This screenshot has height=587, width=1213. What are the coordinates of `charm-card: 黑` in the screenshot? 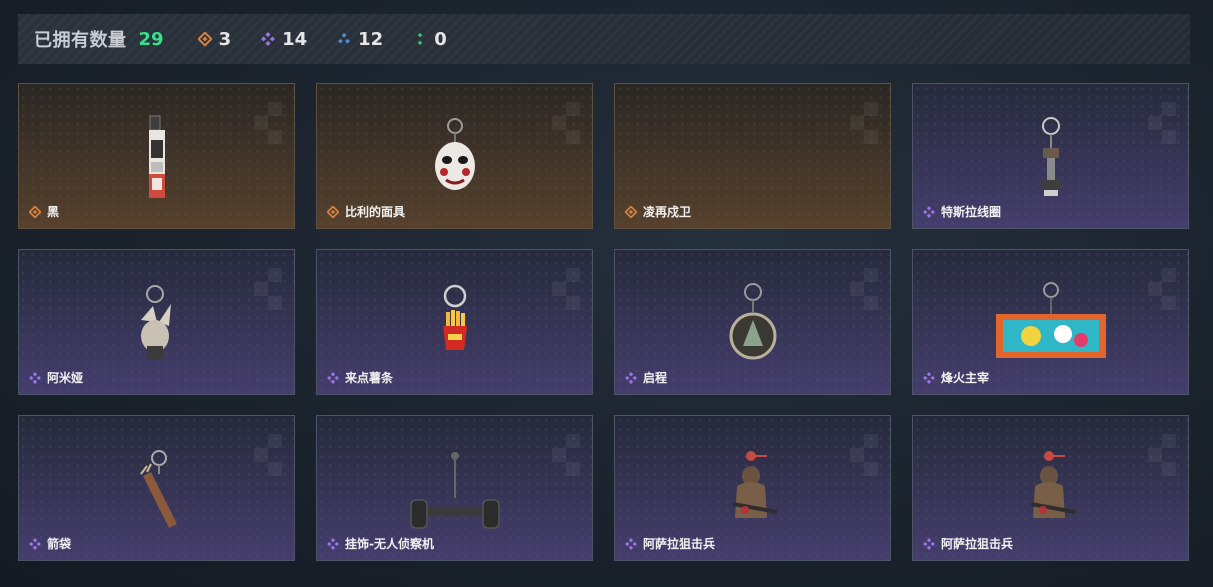 It's located at (156, 156).